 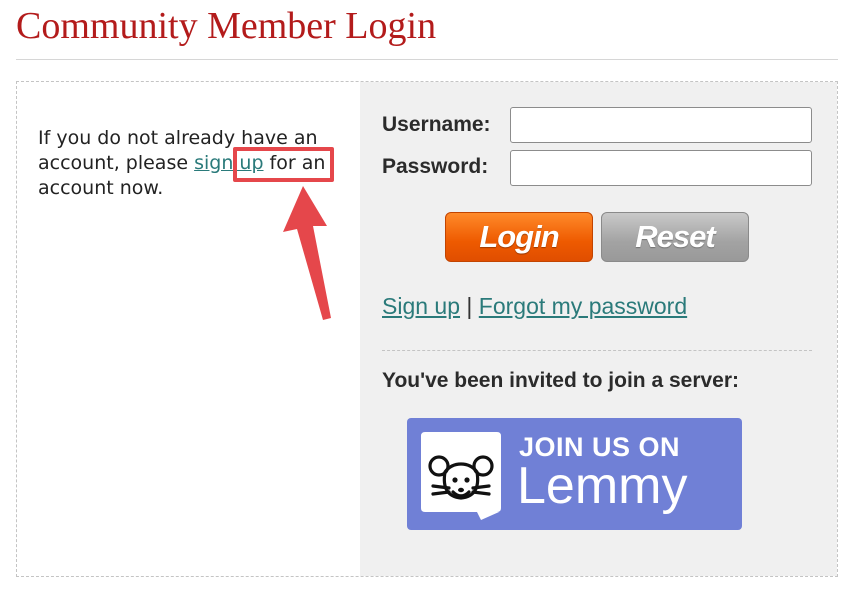 What do you see at coordinates (461, 476) in the screenshot?
I see `lemmy-mouse-icon` at bounding box center [461, 476].